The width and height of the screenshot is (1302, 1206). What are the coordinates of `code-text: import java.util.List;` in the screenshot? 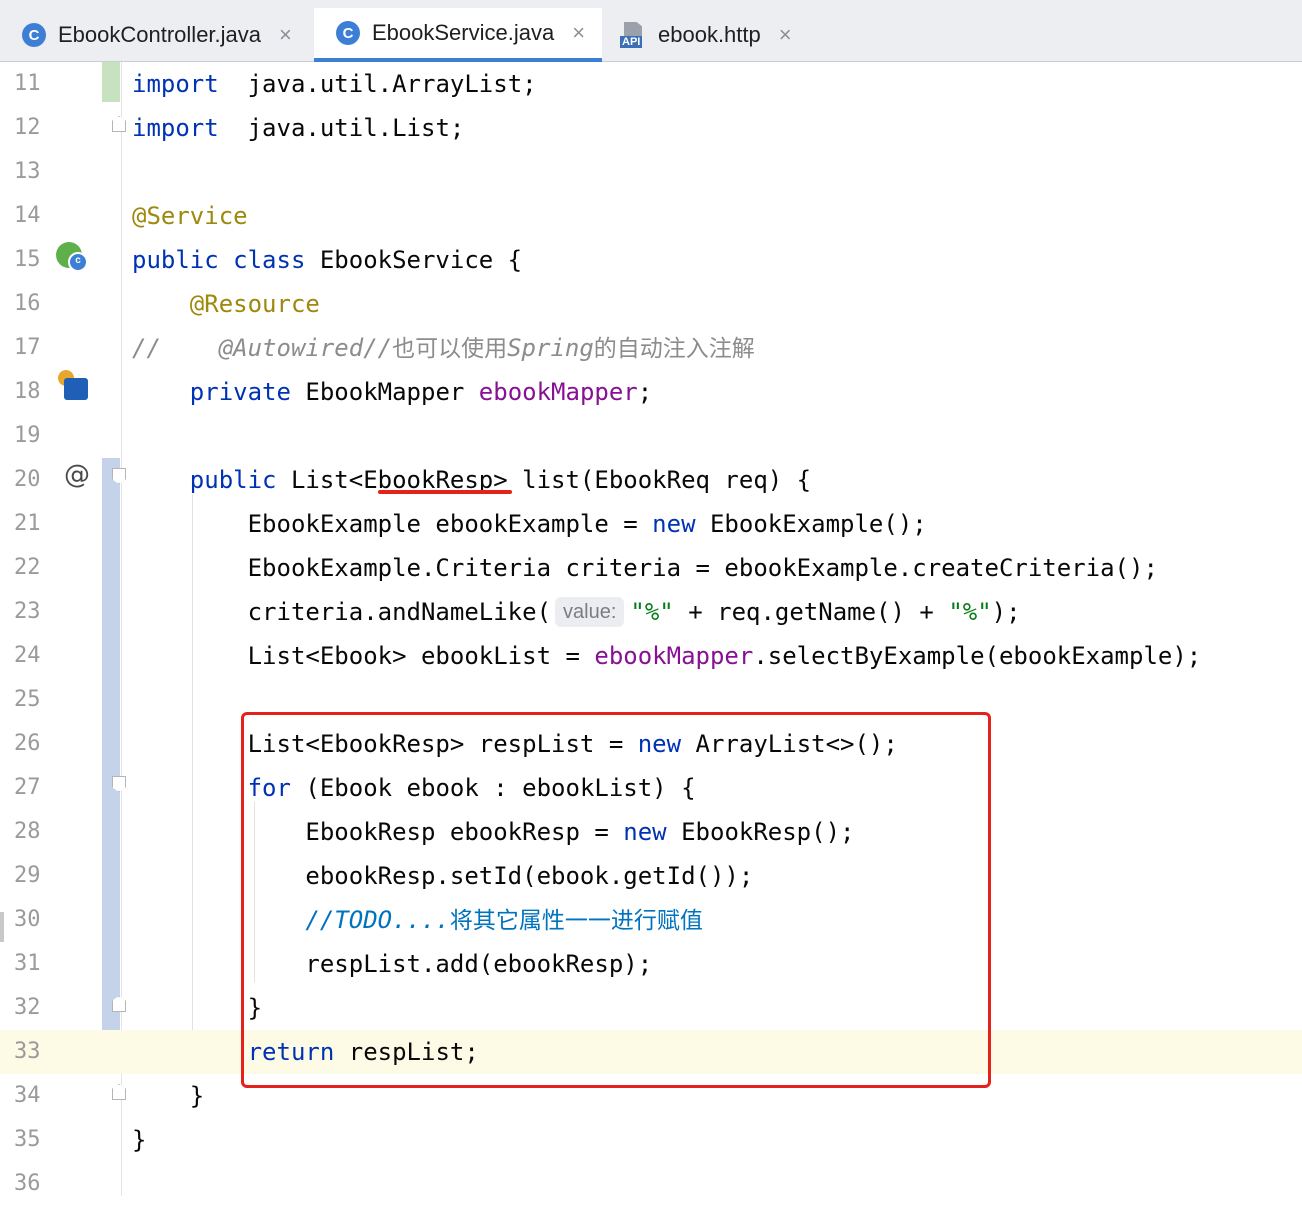 It's located at (298, 128).